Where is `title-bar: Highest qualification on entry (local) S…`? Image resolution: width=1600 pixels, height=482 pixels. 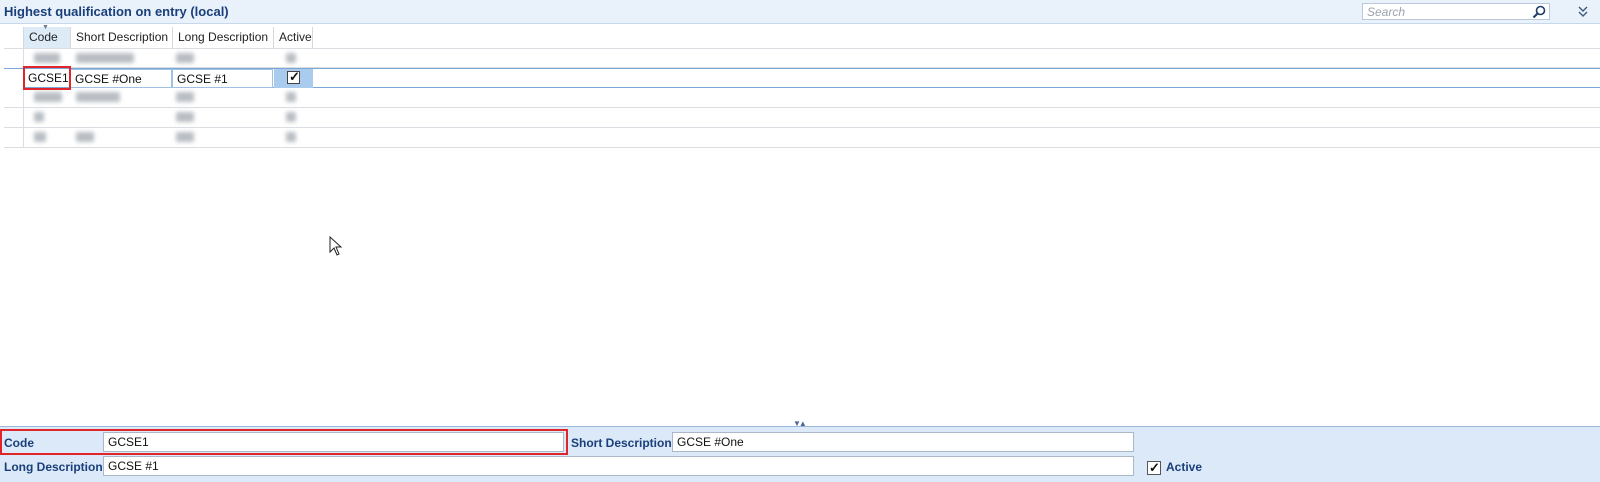
title-bar: Highest qualification on entry (local) S… is located at coordinates (800, 12).